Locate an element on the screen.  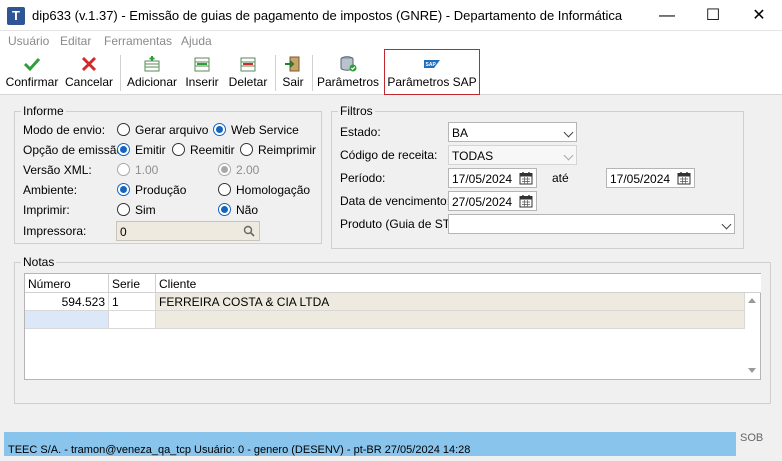
nao-label: Não is located at coordinates (247, 210).